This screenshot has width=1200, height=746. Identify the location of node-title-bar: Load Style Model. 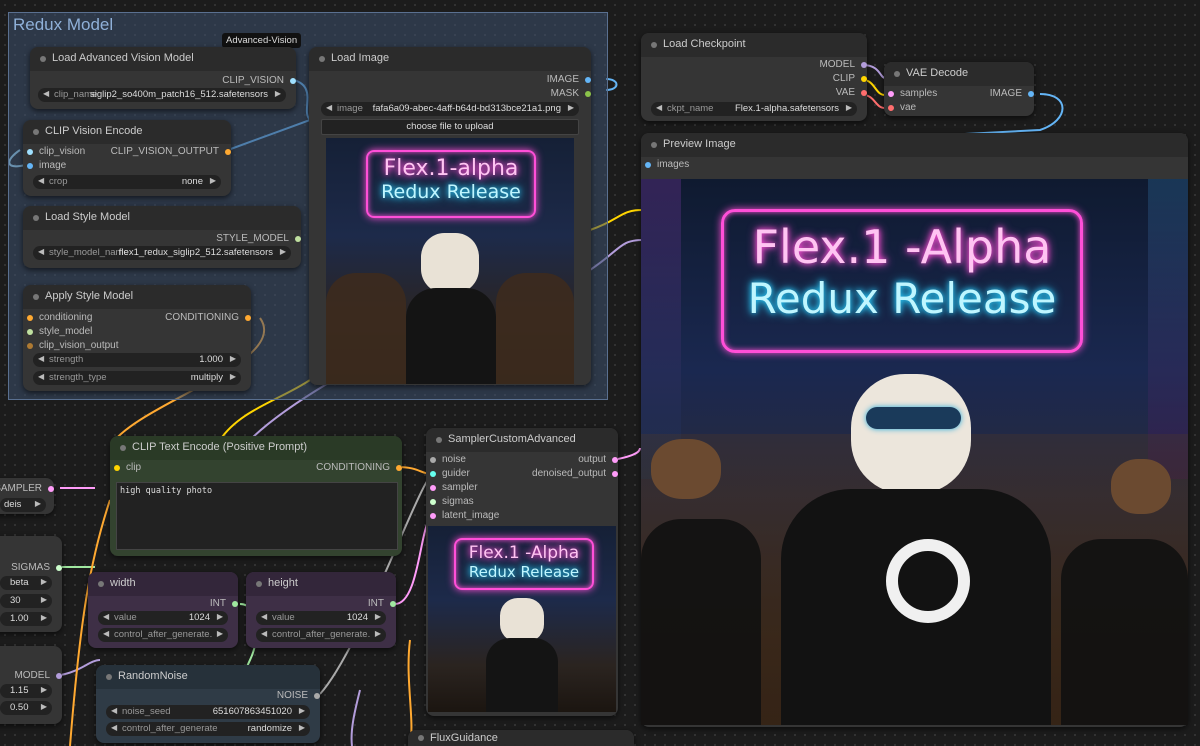
(162, 218).